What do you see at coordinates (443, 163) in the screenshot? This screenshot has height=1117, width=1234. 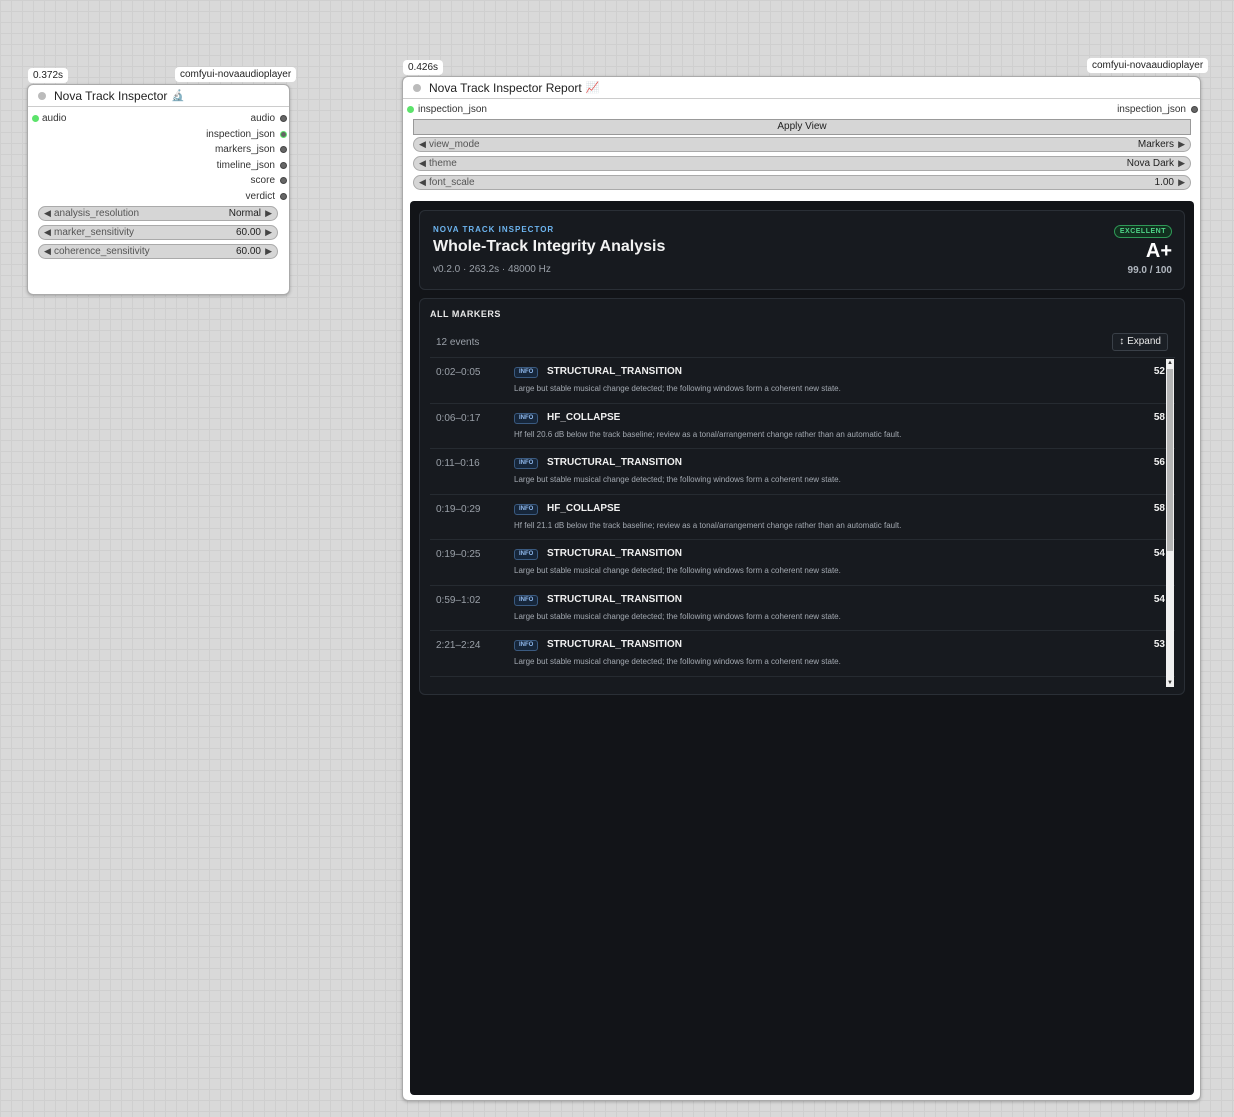 I see `widget-label: theme` at bounding box center [443, 163].